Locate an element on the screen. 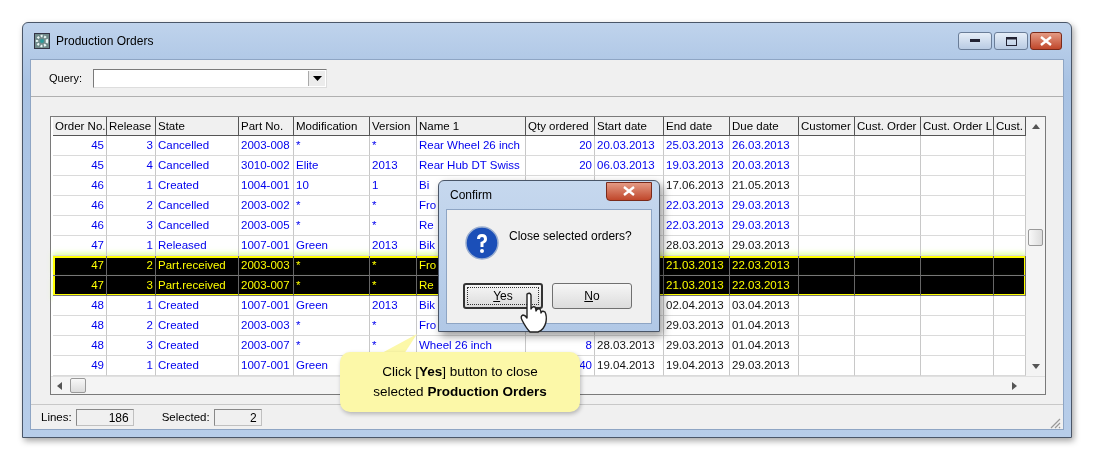 The image size is (1095, 461). selected-count: 2 is located at coordinates (237, 417).